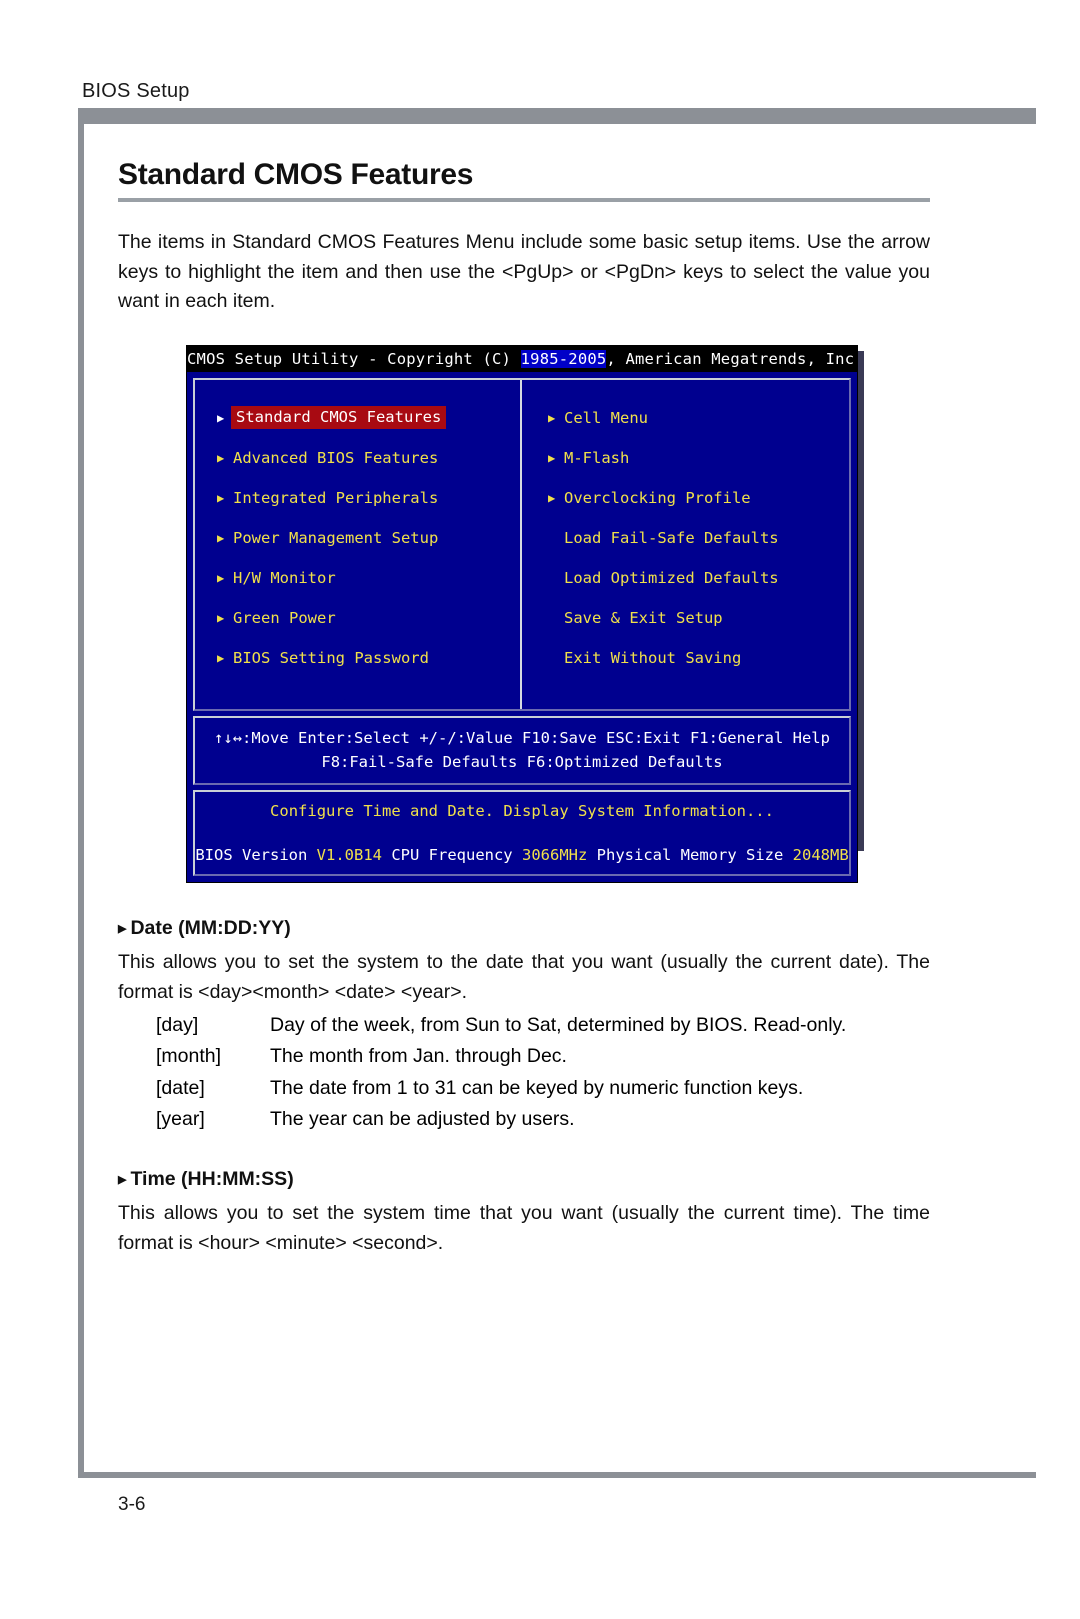  I want to click on physical-memory-value: 2048MB, so click(820, 854).